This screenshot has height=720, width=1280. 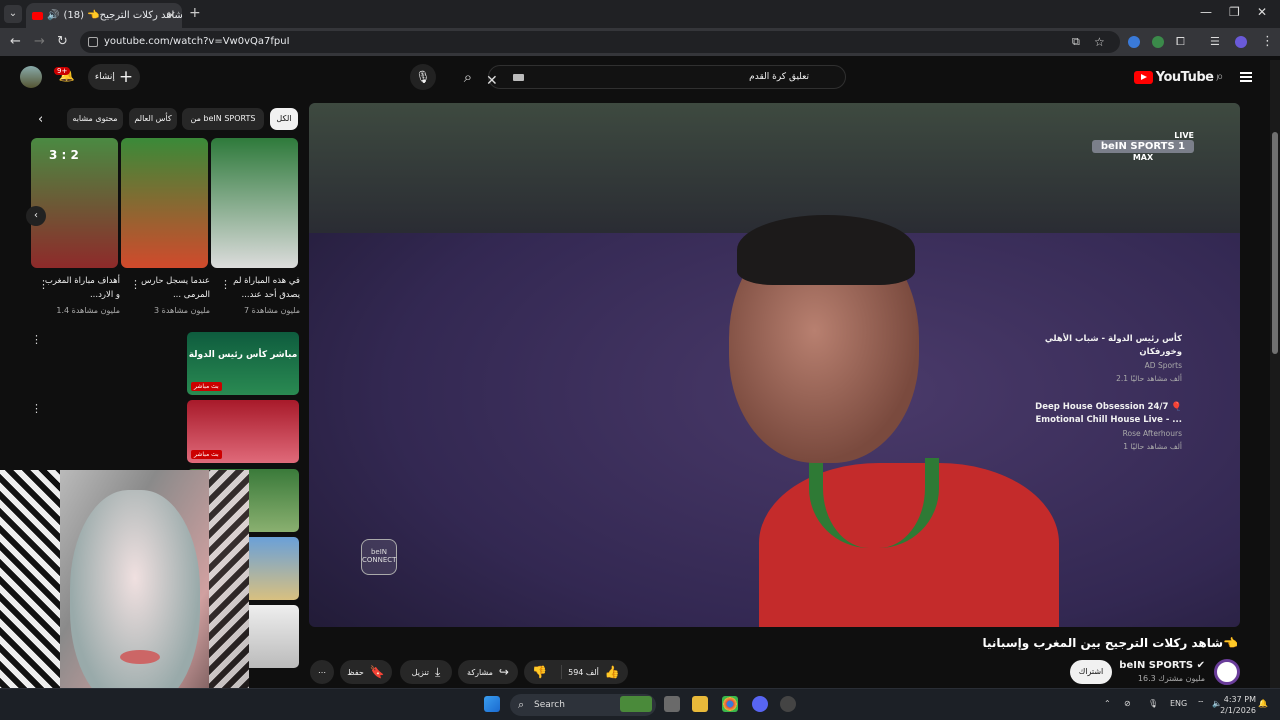 I want to click on minimize-button: —, so click(x=1206, y=12).